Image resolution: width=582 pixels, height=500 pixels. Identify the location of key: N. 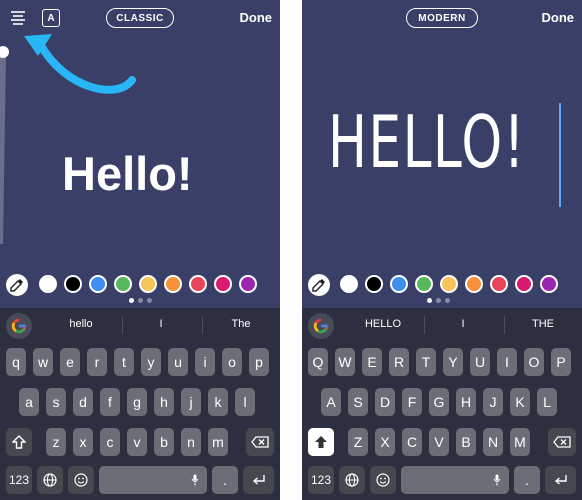
(493, 442).